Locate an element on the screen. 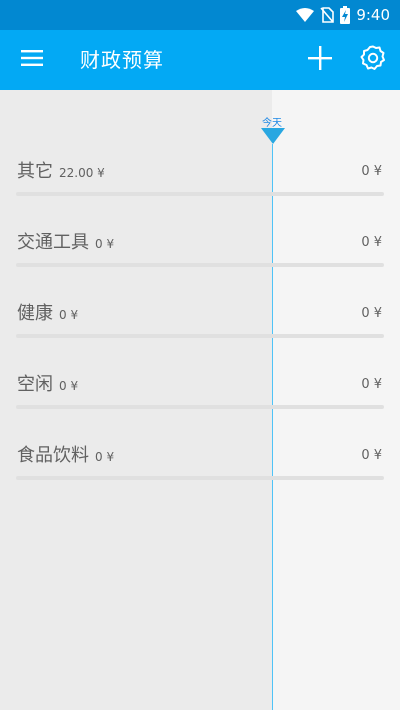  category-transport: 交通工具 0 ¥ 0 ¥ is located at coordinates (200, 261).